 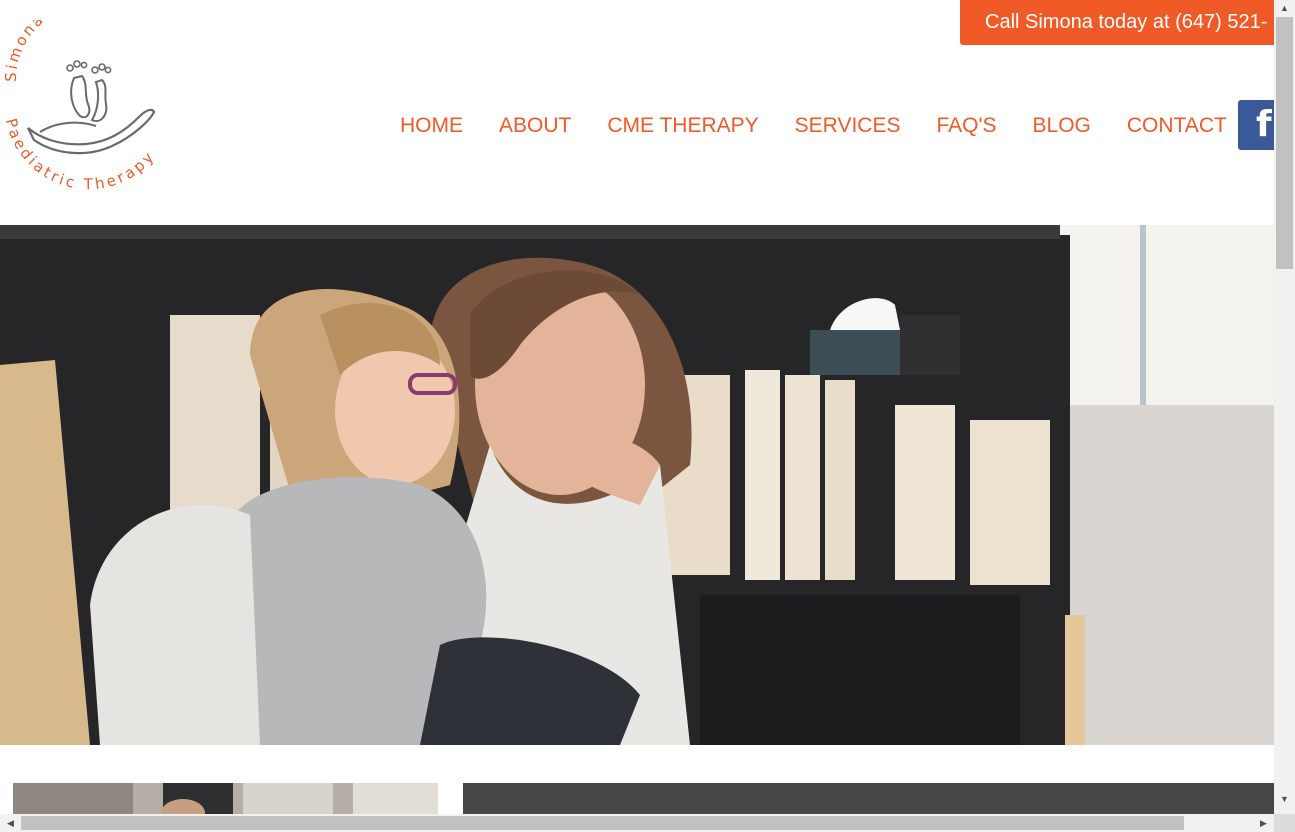 I want to click on vertical-scrollbar: ▲ ▼, so click(x=1284, y=407).